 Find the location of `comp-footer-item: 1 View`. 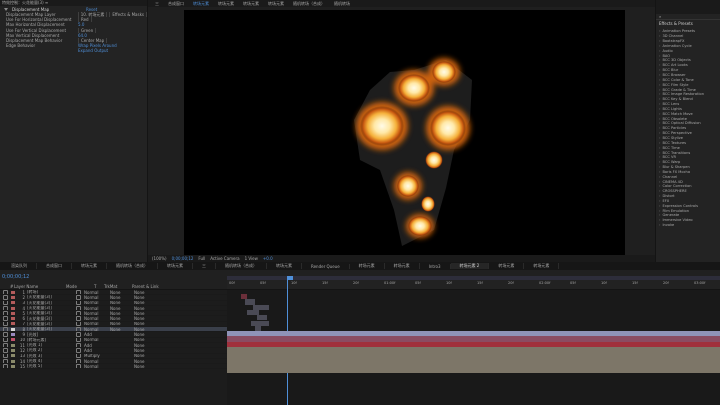

comp-footer-item: 1 View is located at coordinates (251, 258).